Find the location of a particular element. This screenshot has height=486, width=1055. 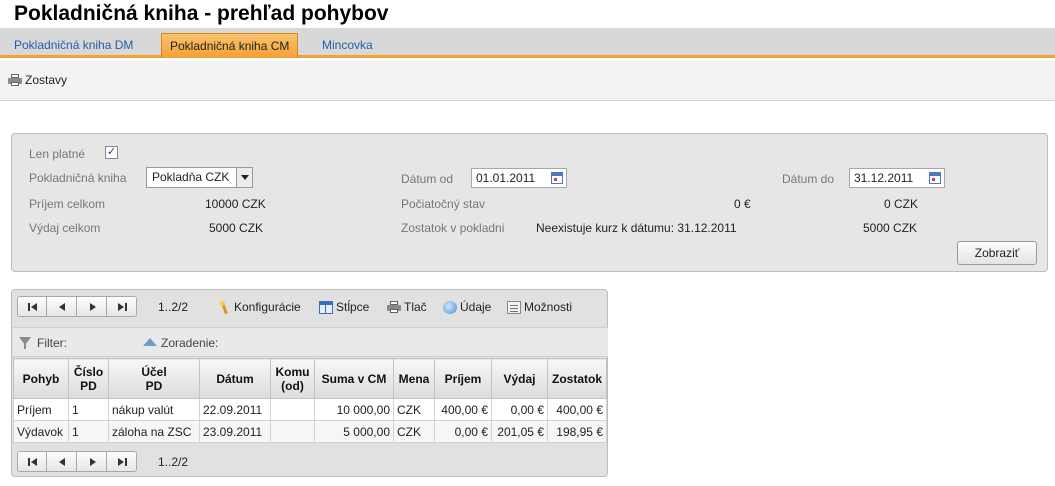

column-header-vydaj: Výdaj is located at coordinates (519, 378).